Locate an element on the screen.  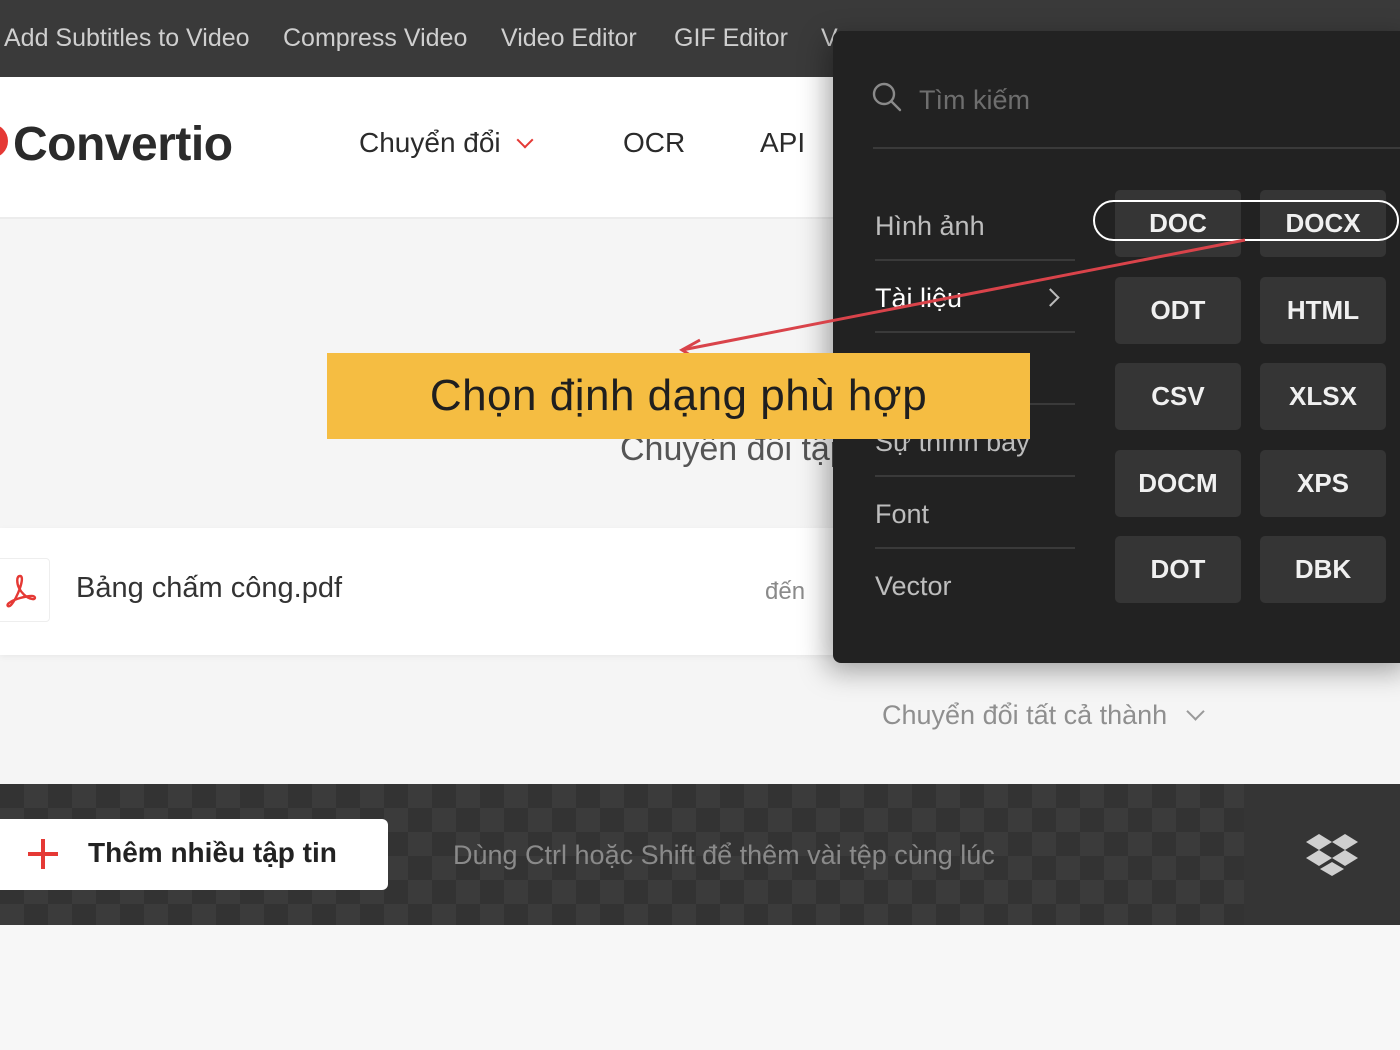
nav-convert: Chuyển đổi is located at coordinates (446, 143).